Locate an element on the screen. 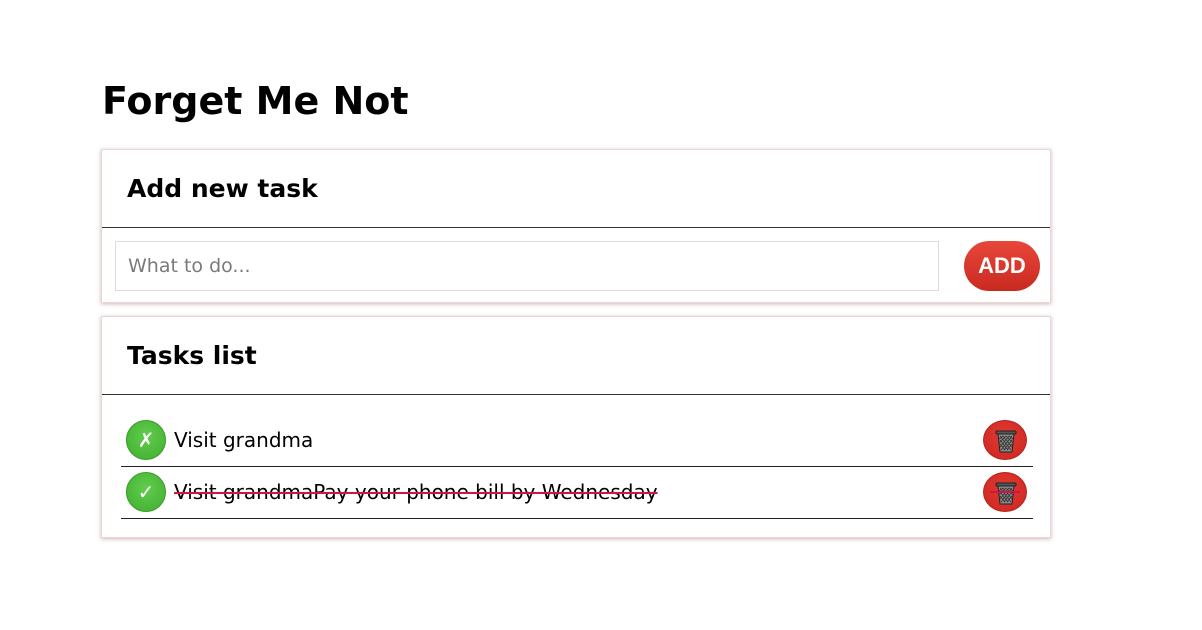  task-input is located at coordinates (527, 266).